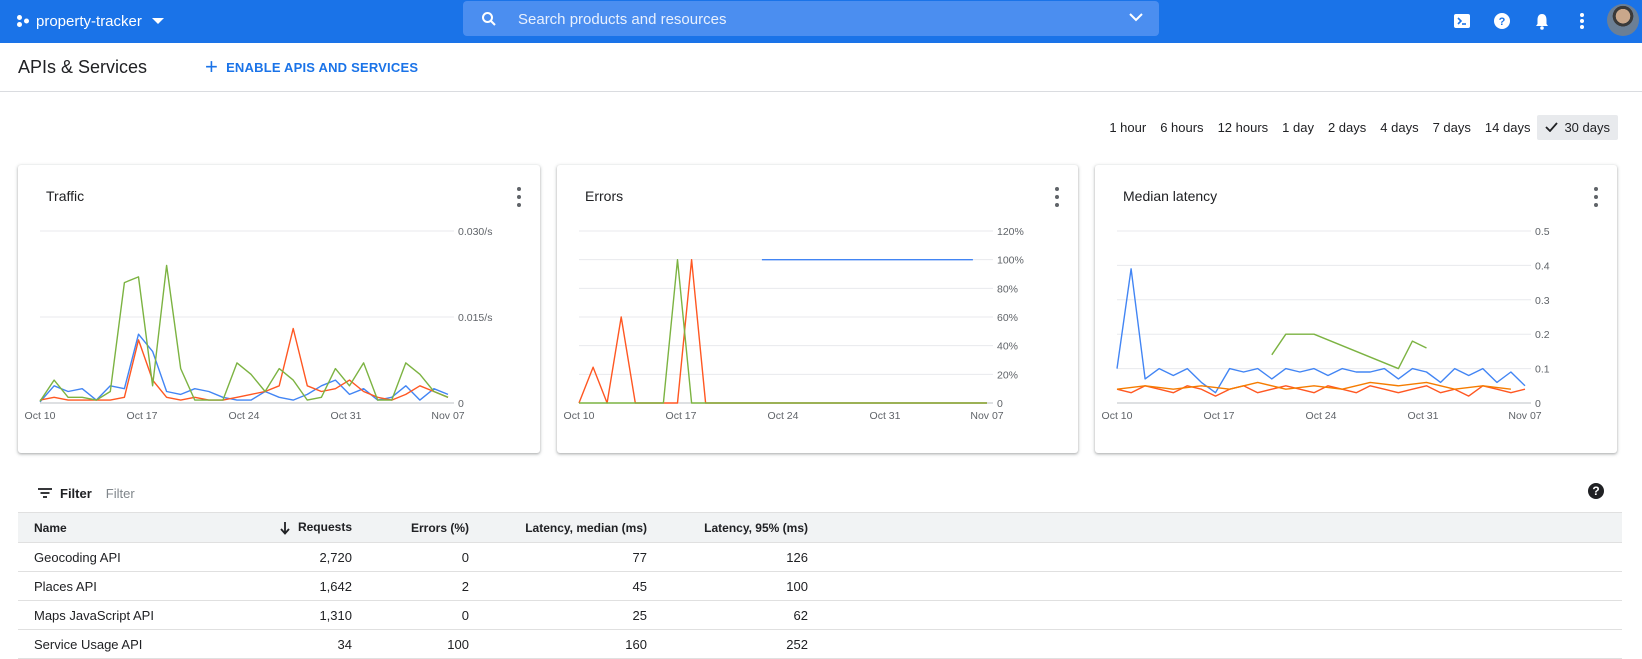 The width and height of the screenshot is (1642, 659). Describe the element at coordinates (292, 644) in the screenshot. I see `requests-value: 34` at that location.